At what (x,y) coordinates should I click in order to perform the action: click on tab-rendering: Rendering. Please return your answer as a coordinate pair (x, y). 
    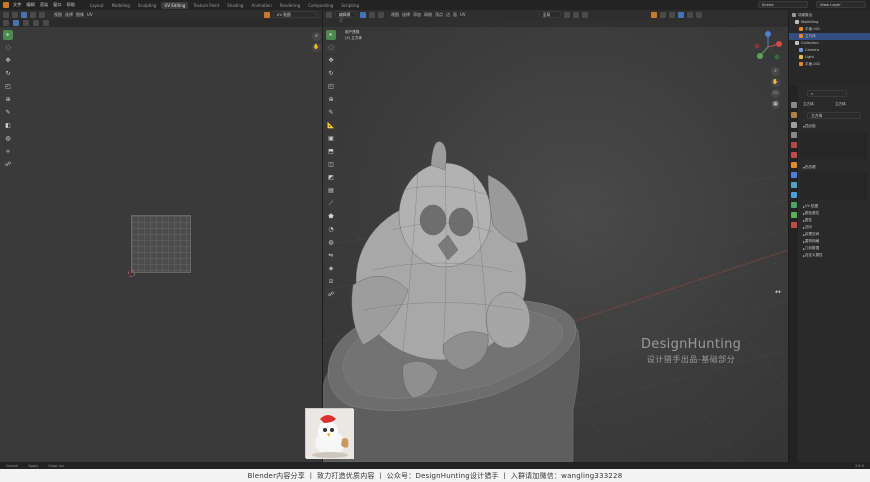
    Looking at the image, I should click on (290, 5).